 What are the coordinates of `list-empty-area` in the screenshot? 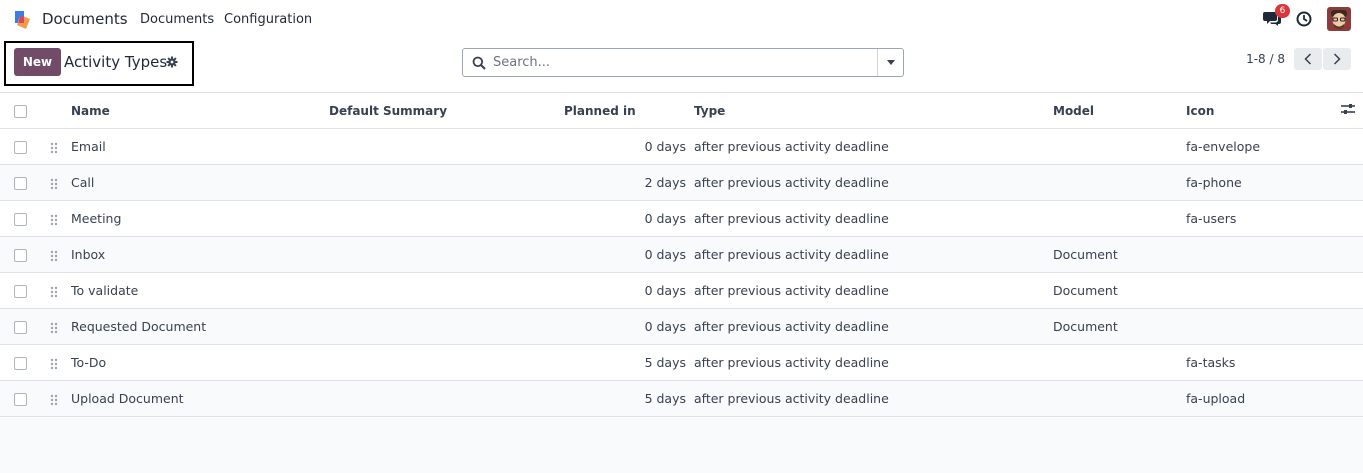 It's located at (681, 445).